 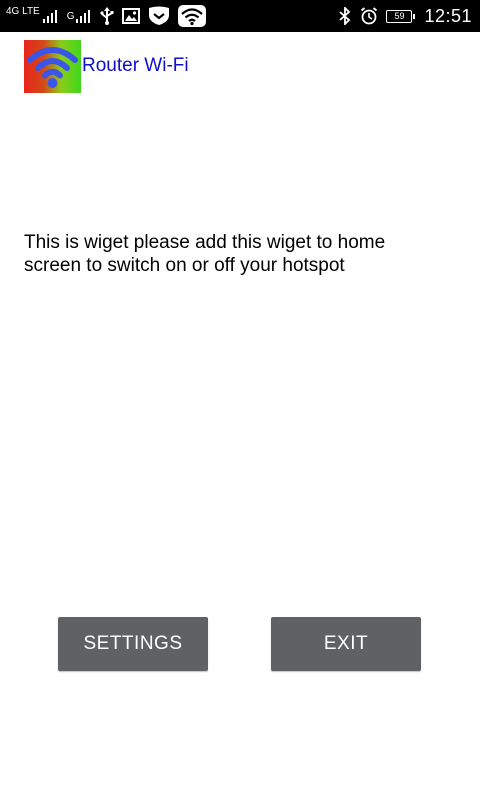 I want to click on battery-icon: 59, so click(x=401, y=16).